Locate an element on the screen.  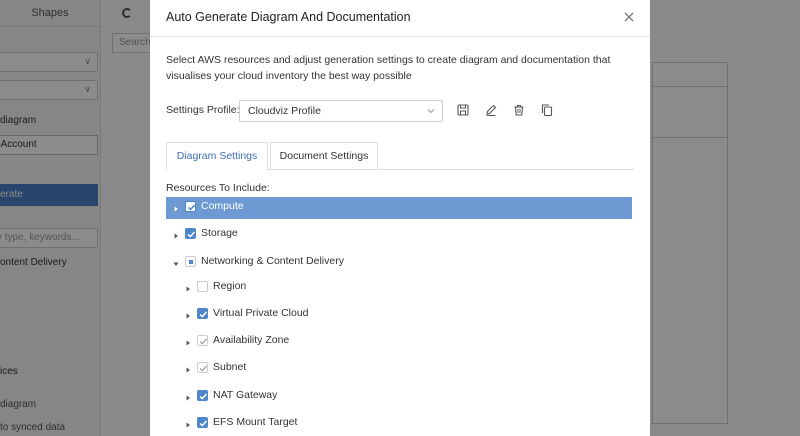
tab-document-settings: Document Settings is located at coordinates (324, 155).